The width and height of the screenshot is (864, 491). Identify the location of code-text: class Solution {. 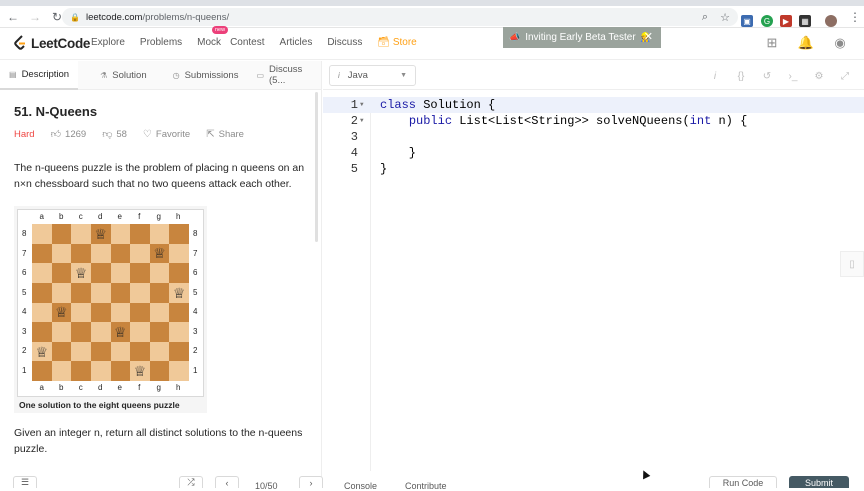
(438, 105).